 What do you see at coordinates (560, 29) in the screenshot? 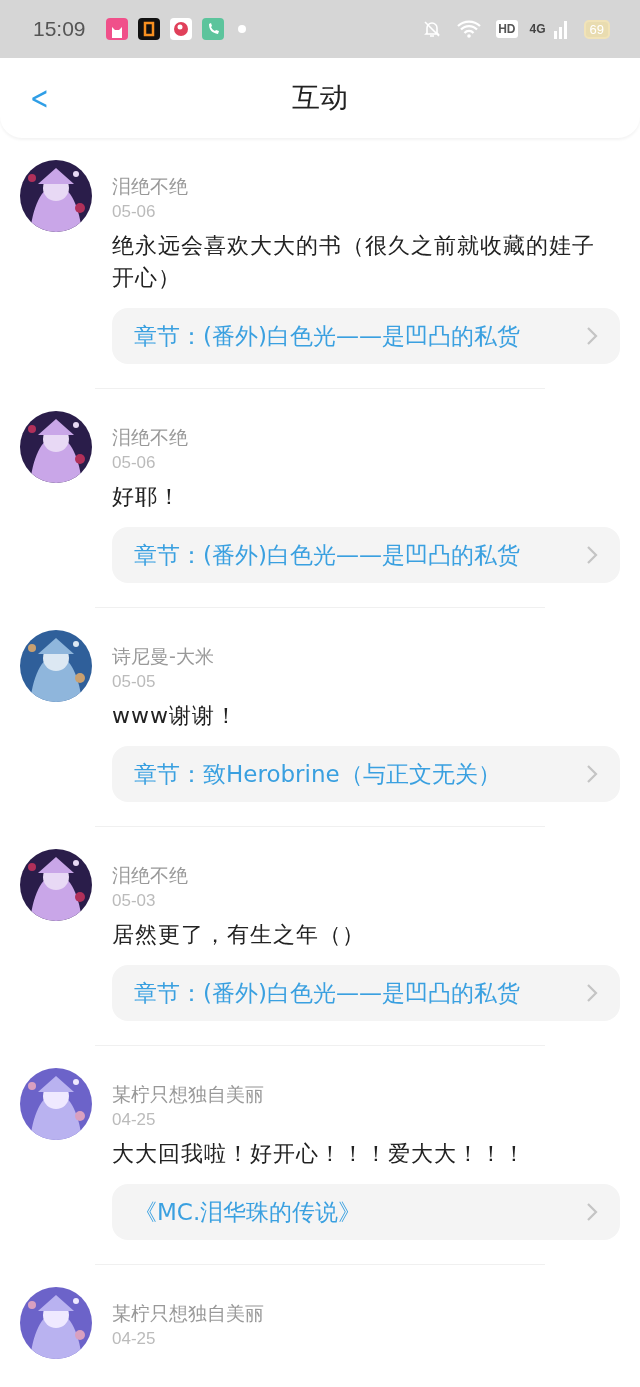
I see `signal-icon` at bounding box center [560, 29].